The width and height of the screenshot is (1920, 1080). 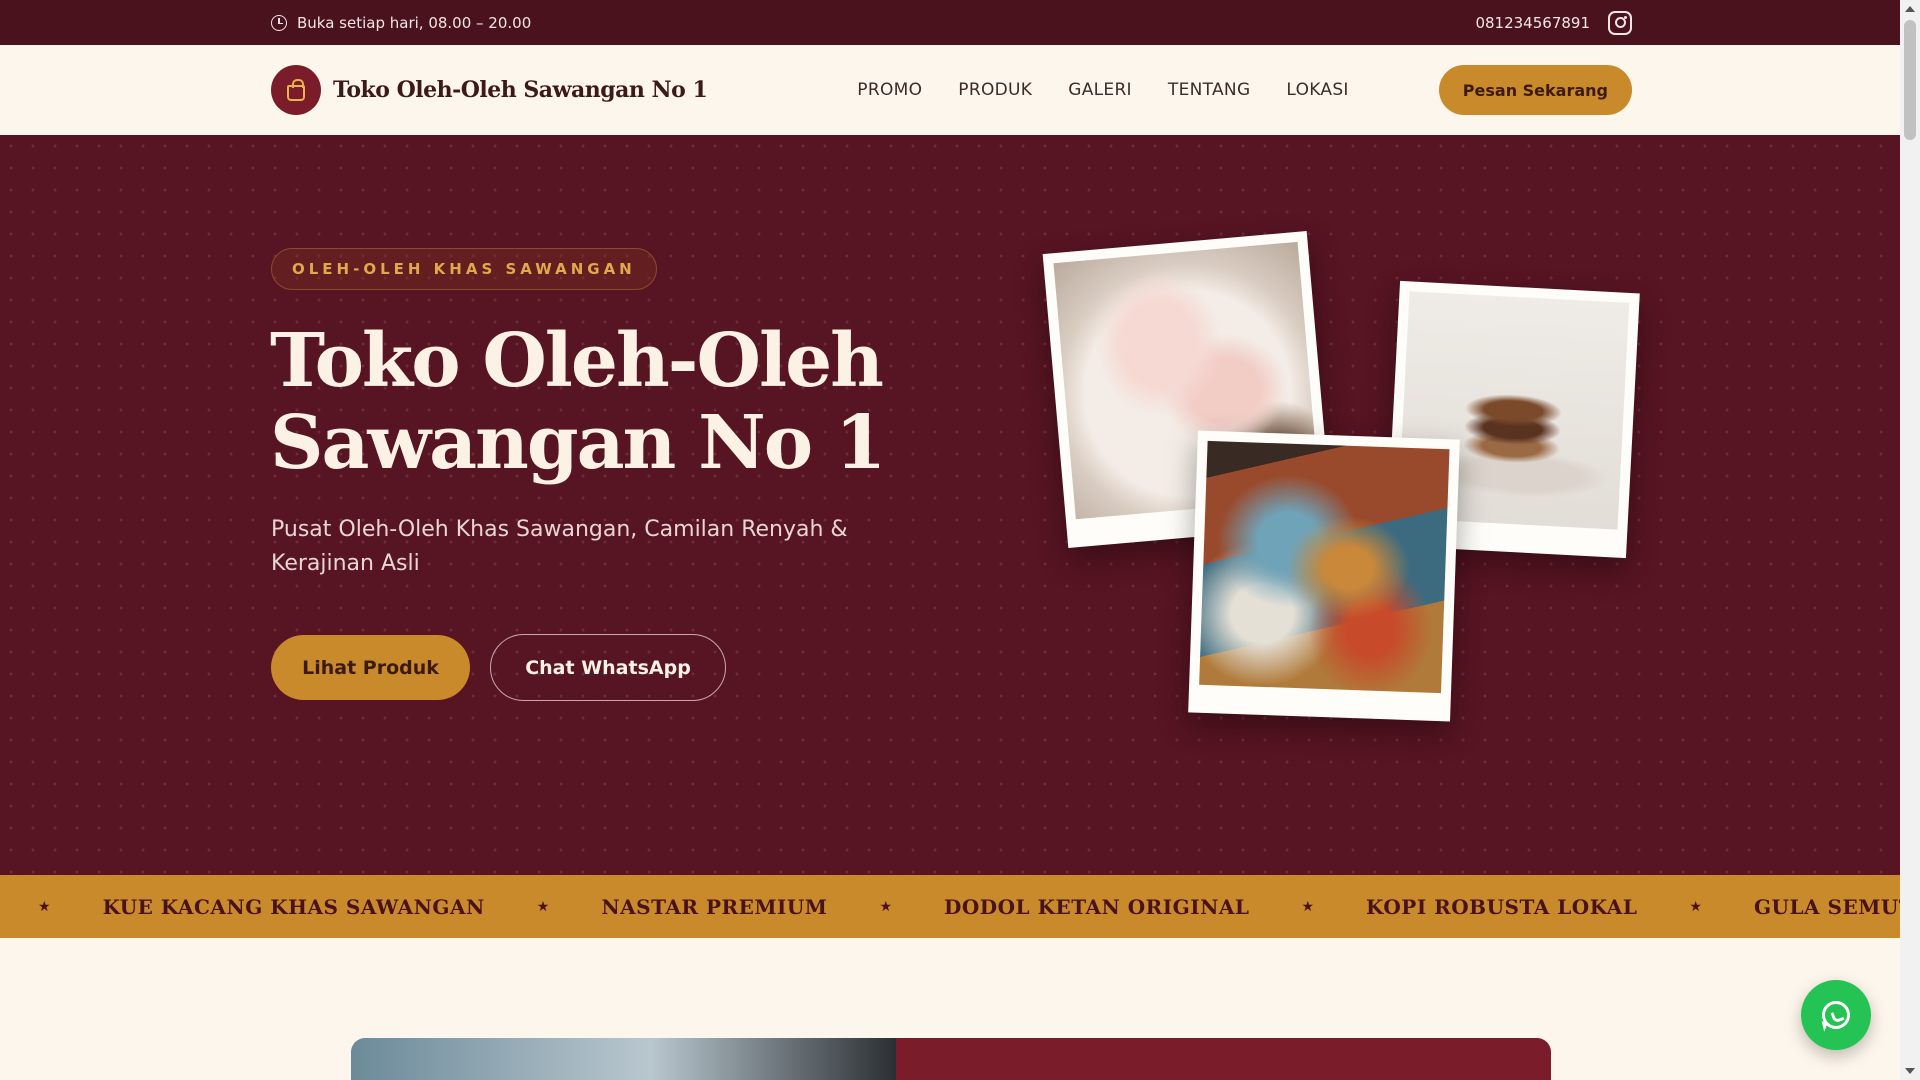 I want to click on nav-item-galeri: GALERI, so click(x=1100, y=90).